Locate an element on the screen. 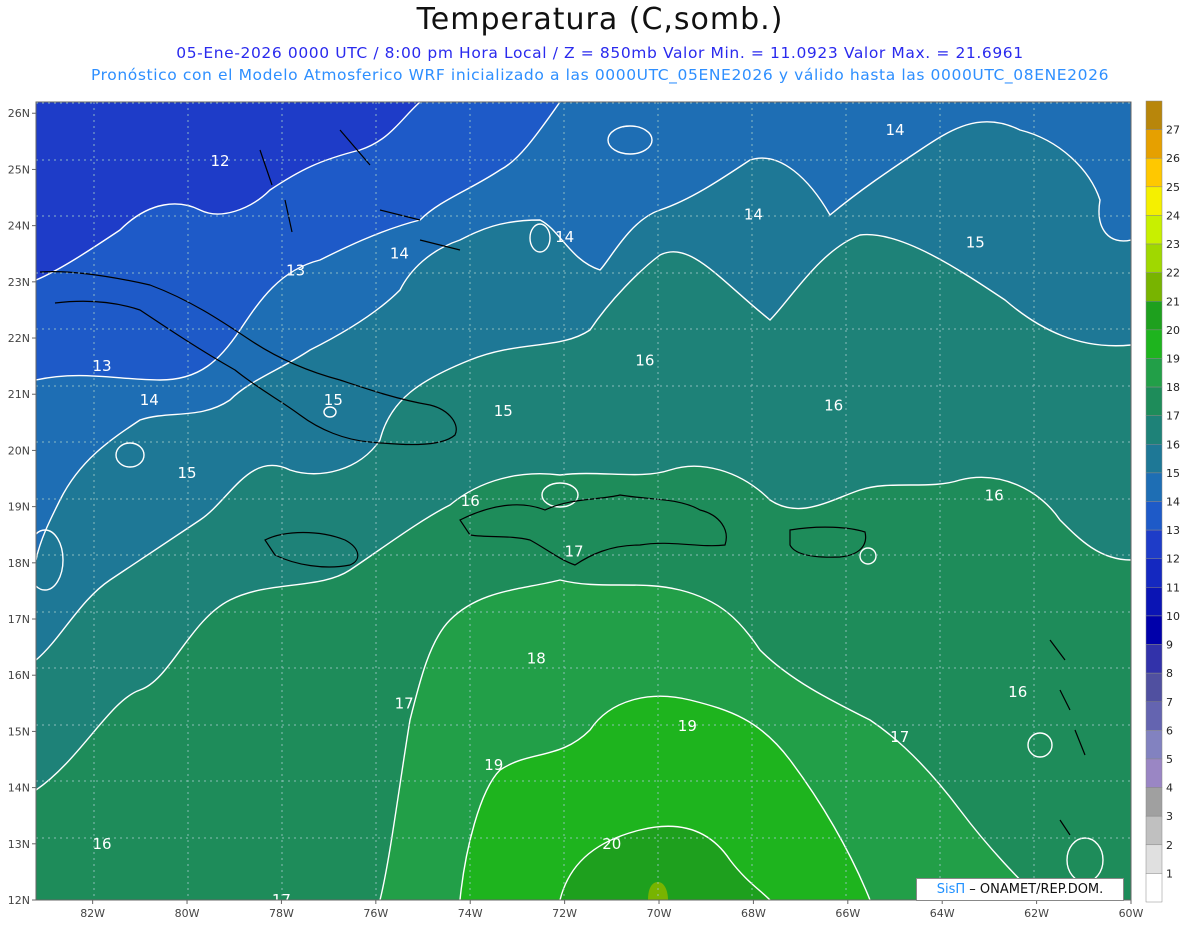 This screenshot has height=927, width=1200. lat-tick-label: 25N is located at coordinates (19, 169).